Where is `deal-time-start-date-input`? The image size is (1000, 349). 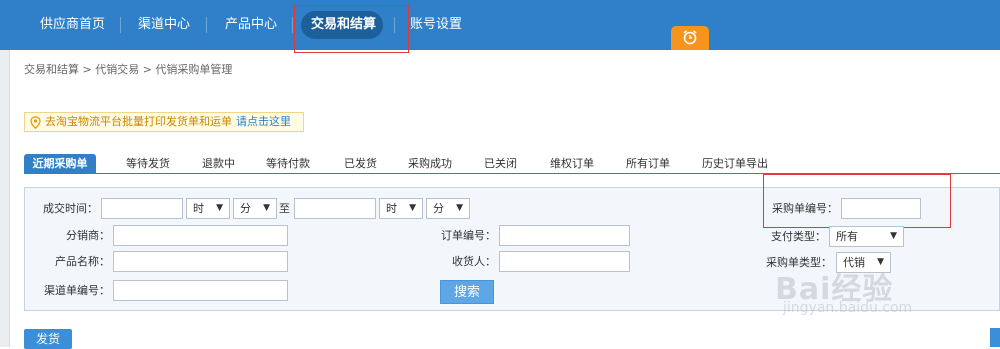
deal-time-start-date-input is located at coordinates (142, 208).